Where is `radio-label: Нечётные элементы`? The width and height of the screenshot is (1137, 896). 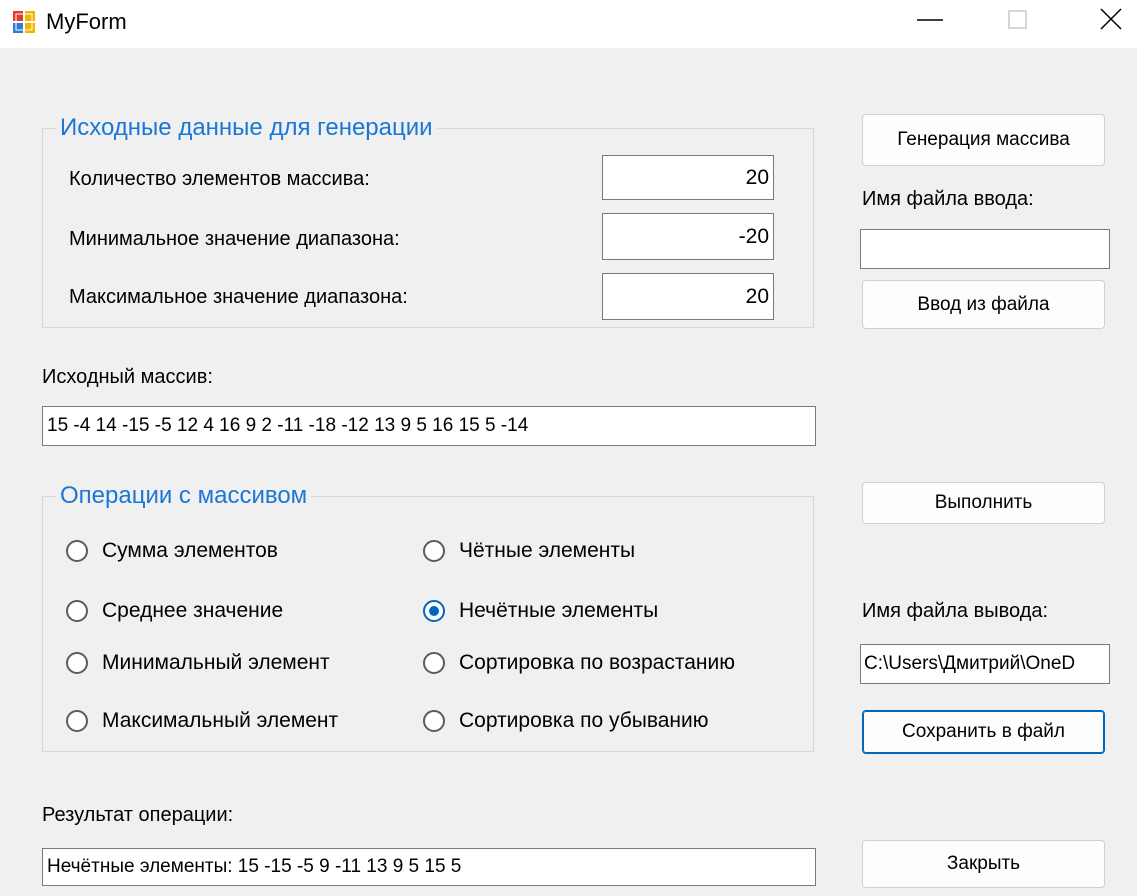 radio-label: Нечётные элементы is located at coordinates (559, 610).